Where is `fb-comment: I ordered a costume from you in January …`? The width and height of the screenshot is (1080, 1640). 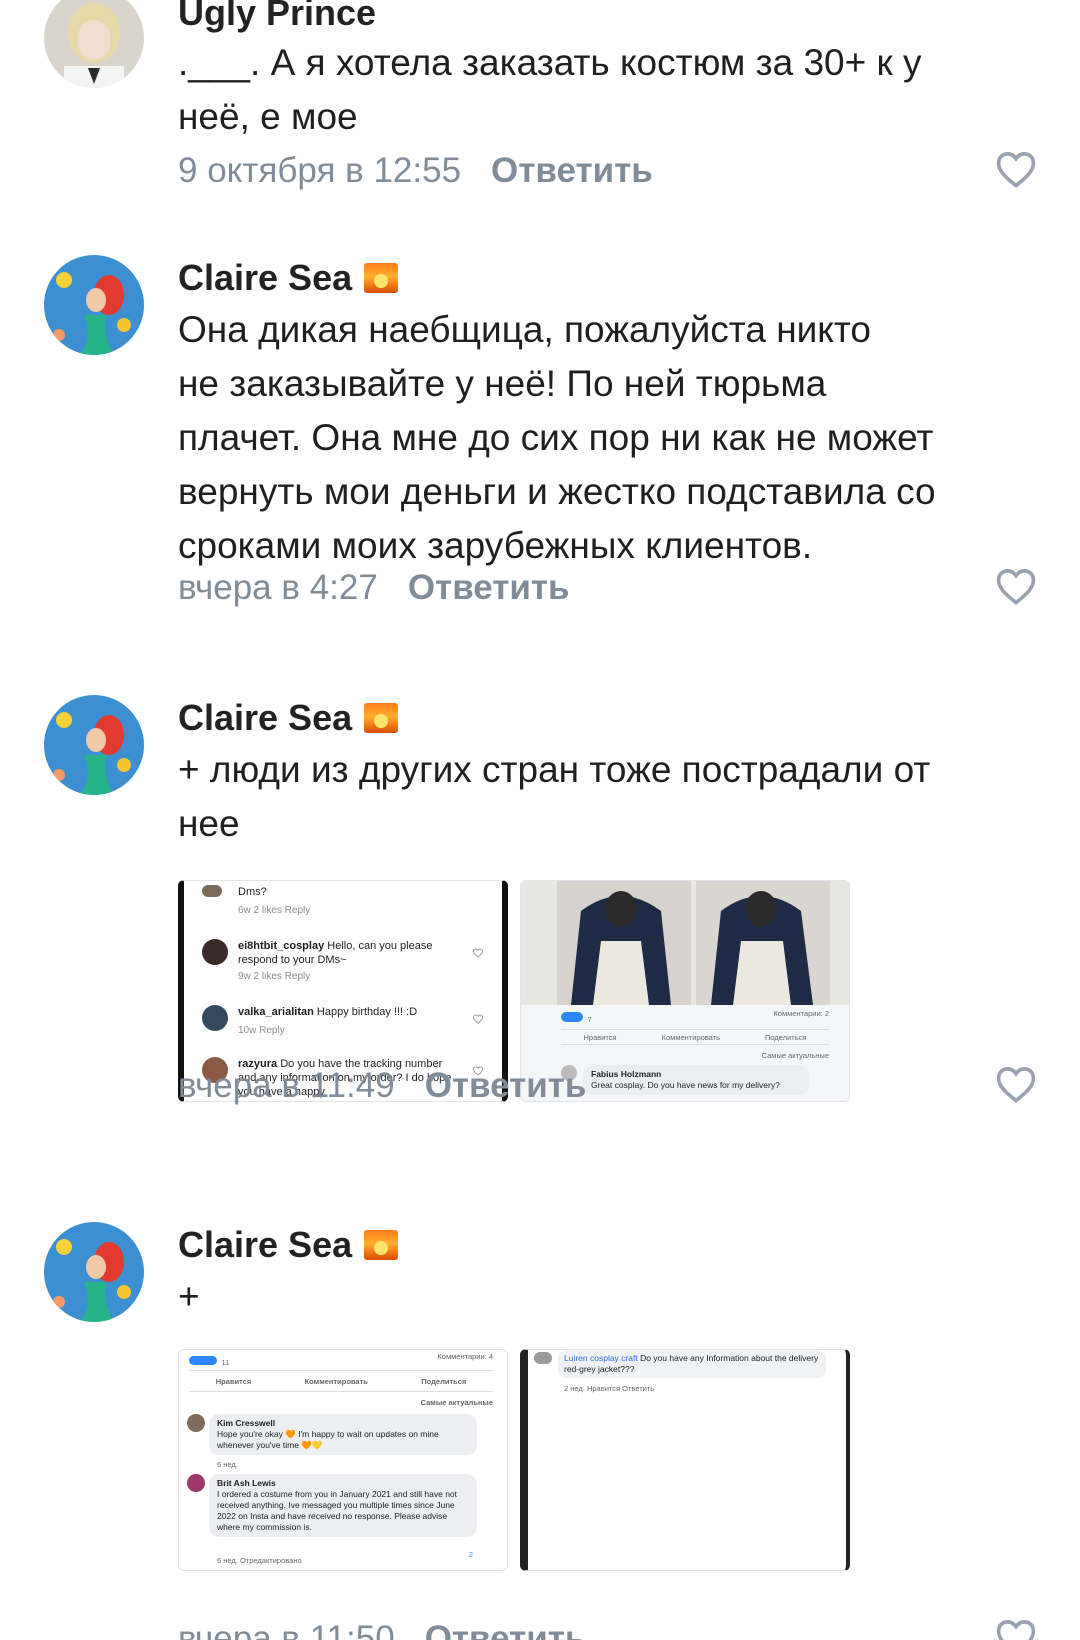
fb-comment: I ordered a costume from you in January … is located at coordinates (337, 1510).